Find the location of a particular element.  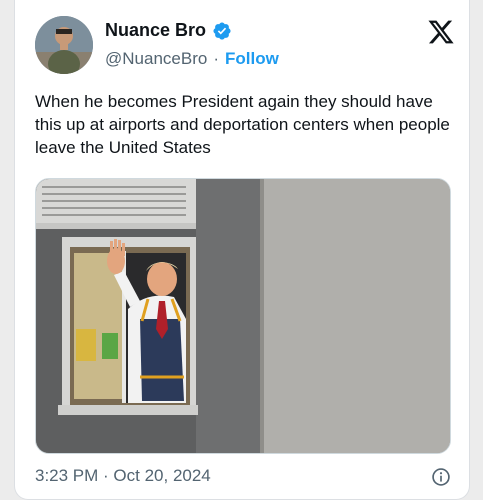

tweet-footer: 3:23 PM · Oct 20, 2024 is located at coordinates (245, 478).